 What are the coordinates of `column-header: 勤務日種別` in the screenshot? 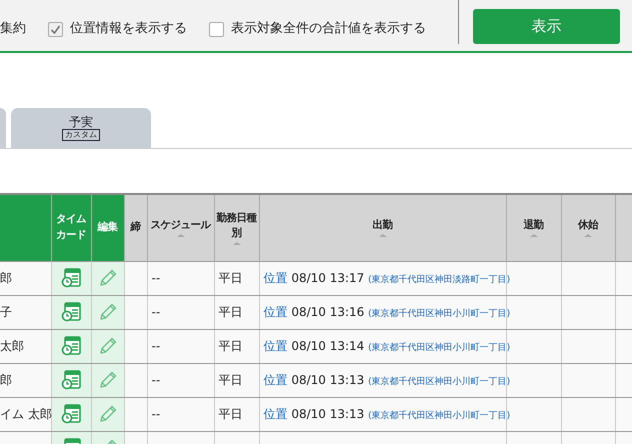 It's located at (236, 227).